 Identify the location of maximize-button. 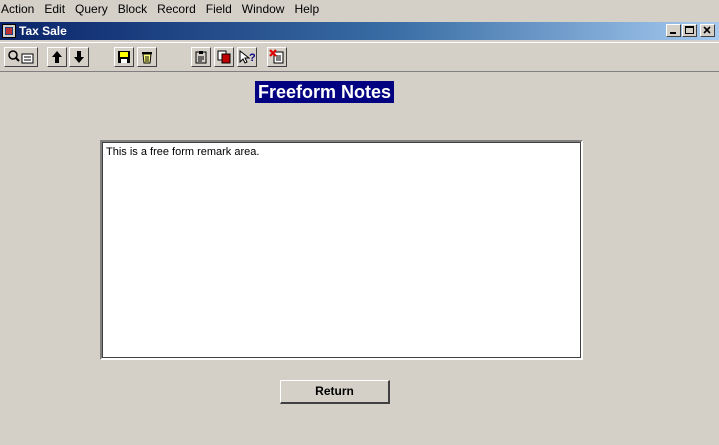
(689, 30).